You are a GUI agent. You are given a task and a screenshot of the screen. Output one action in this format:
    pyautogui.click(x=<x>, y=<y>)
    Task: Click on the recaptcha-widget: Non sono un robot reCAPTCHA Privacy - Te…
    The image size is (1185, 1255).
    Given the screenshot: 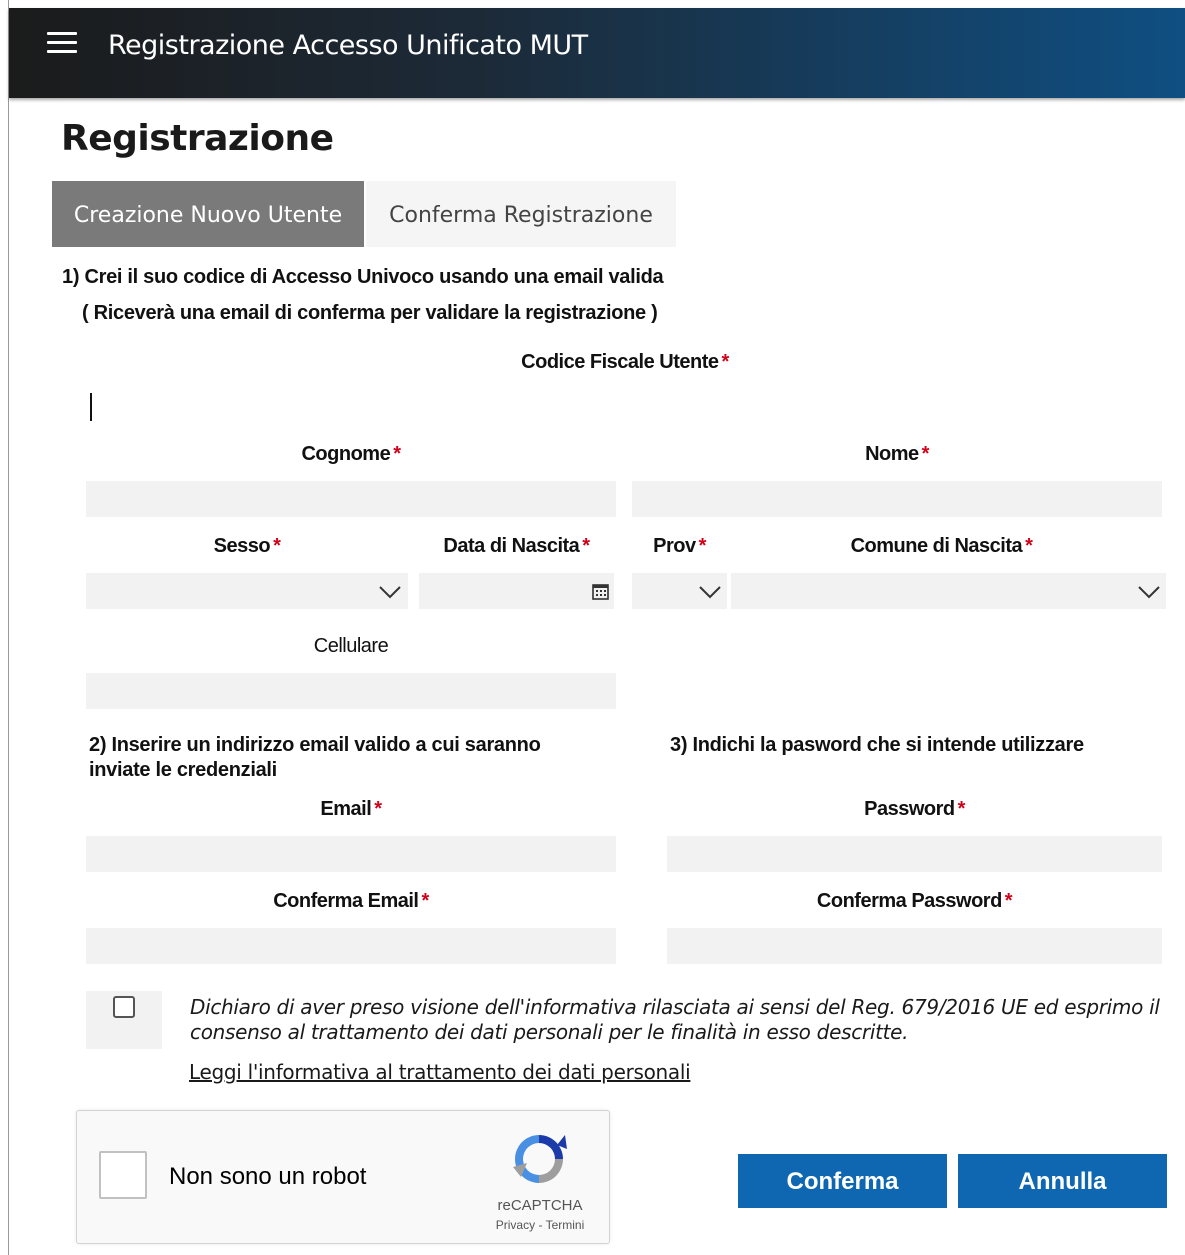 What is the action you would take?
    pyautogui.click(x=343, y=1177)
    